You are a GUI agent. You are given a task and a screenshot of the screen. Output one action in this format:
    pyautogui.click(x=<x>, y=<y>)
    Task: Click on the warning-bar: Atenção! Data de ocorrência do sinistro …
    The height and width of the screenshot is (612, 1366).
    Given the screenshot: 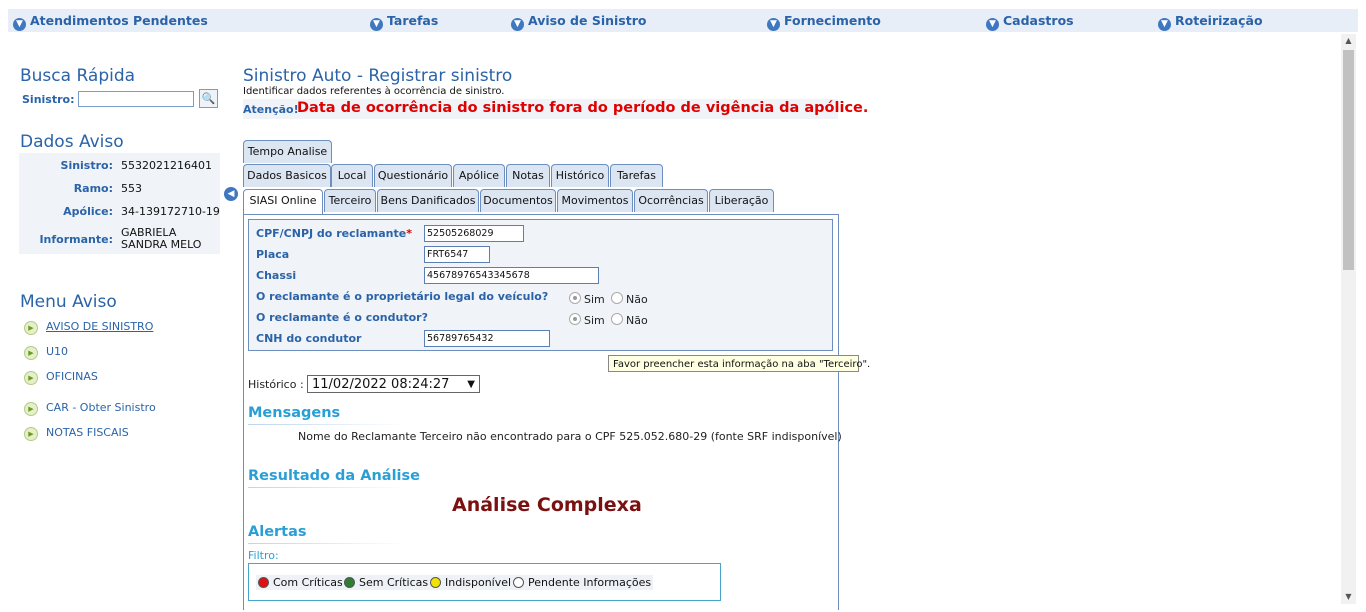 What is the action you would take?
    pyautogui.click(x=555, y=109)
    